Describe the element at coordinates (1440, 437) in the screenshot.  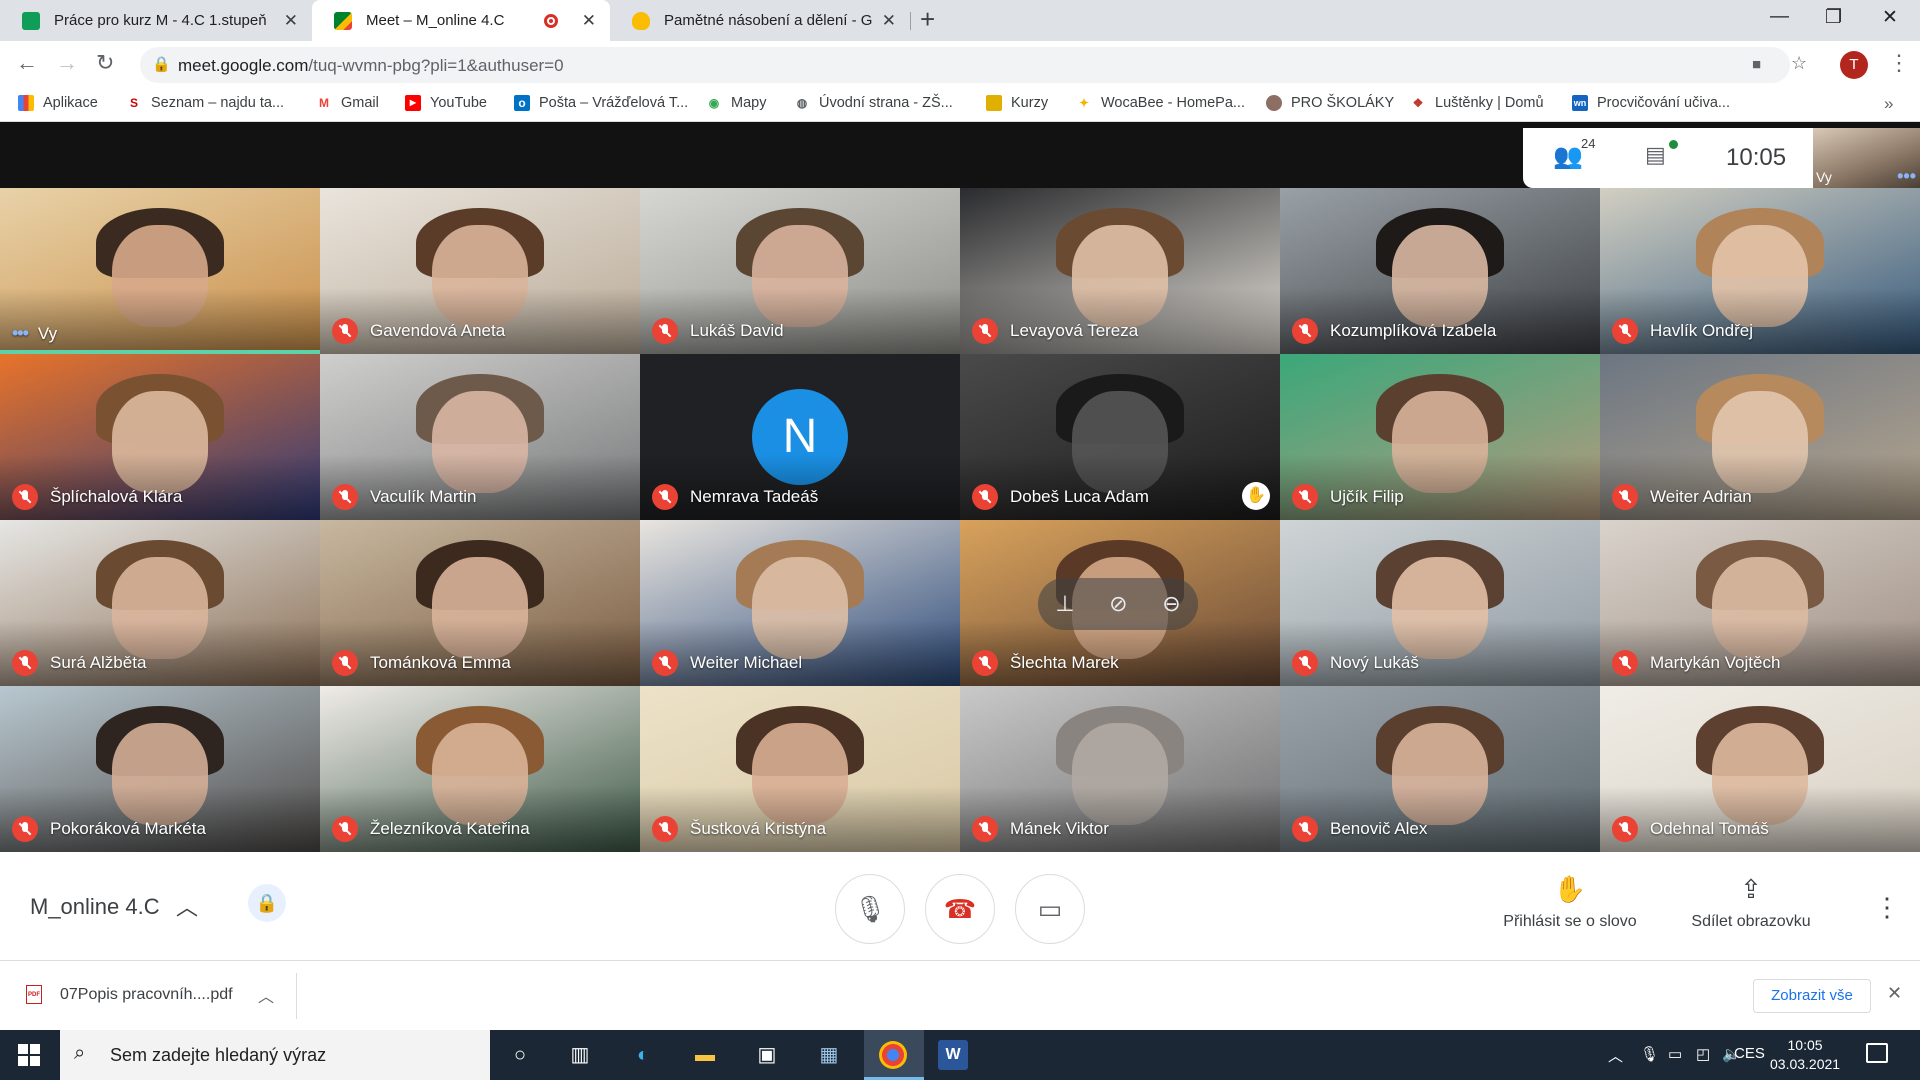
I see `participant-tile: Ujčík Filip` at that location.